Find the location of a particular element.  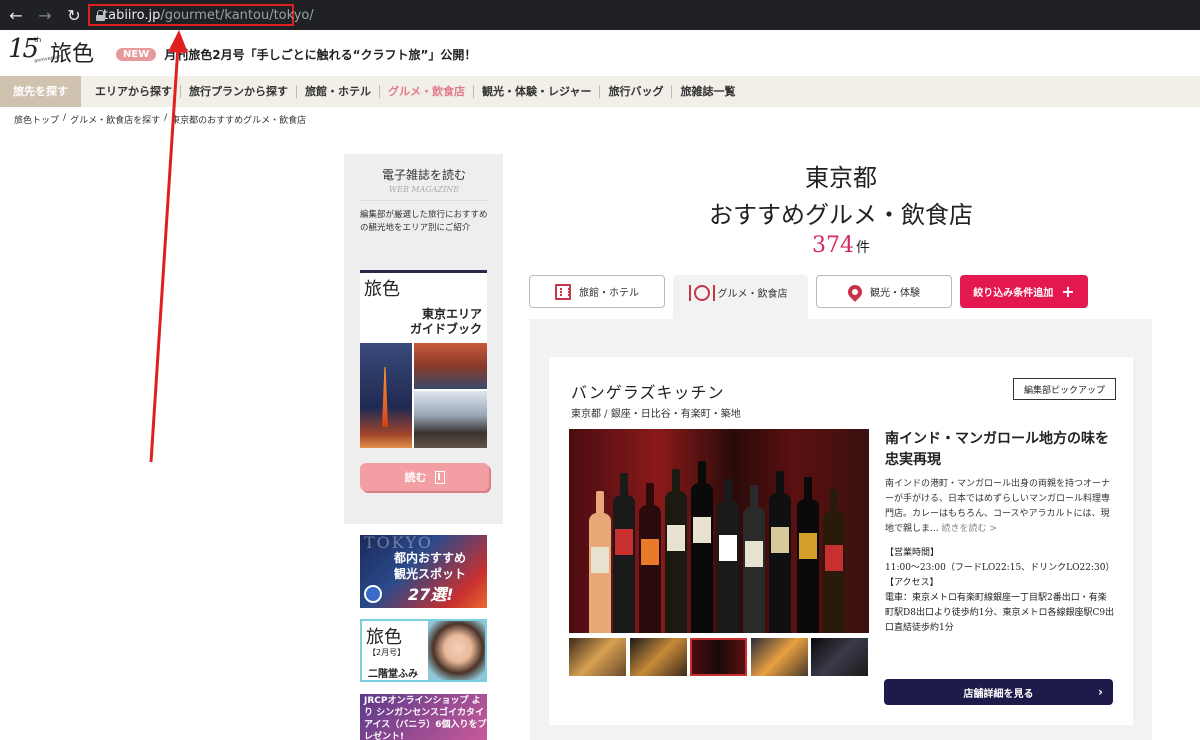

news-text: 月刊旅色2月号「手しごとに触れる“クラフト旅”」公開！ is located at coordinates (320, 54).